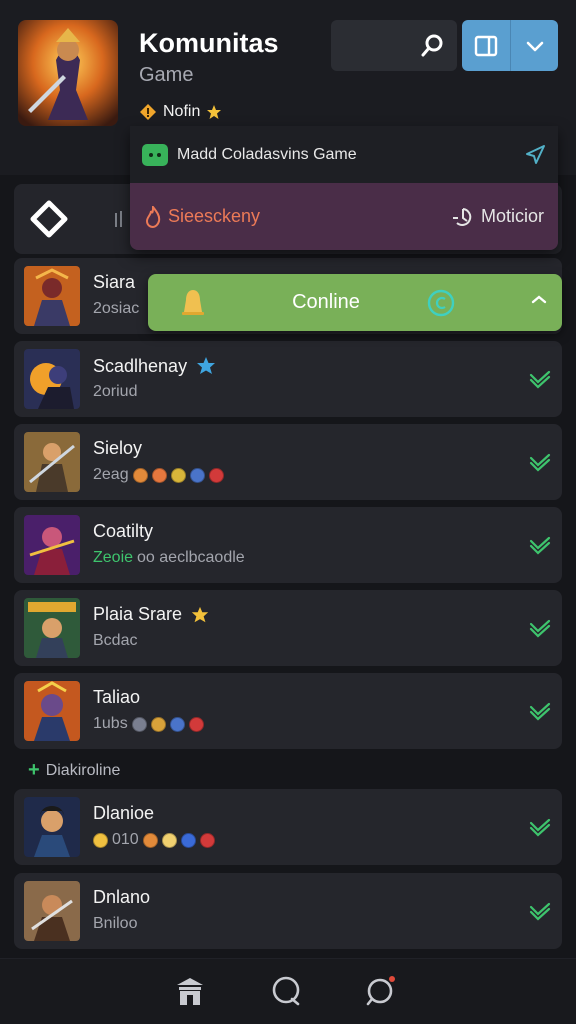 Image resolution: width=576 pixels, height=1024 pixels. Describe the element at coordinates (288, 827) in the screenshot. I see `list-item: Dlanioe 010` at that location.